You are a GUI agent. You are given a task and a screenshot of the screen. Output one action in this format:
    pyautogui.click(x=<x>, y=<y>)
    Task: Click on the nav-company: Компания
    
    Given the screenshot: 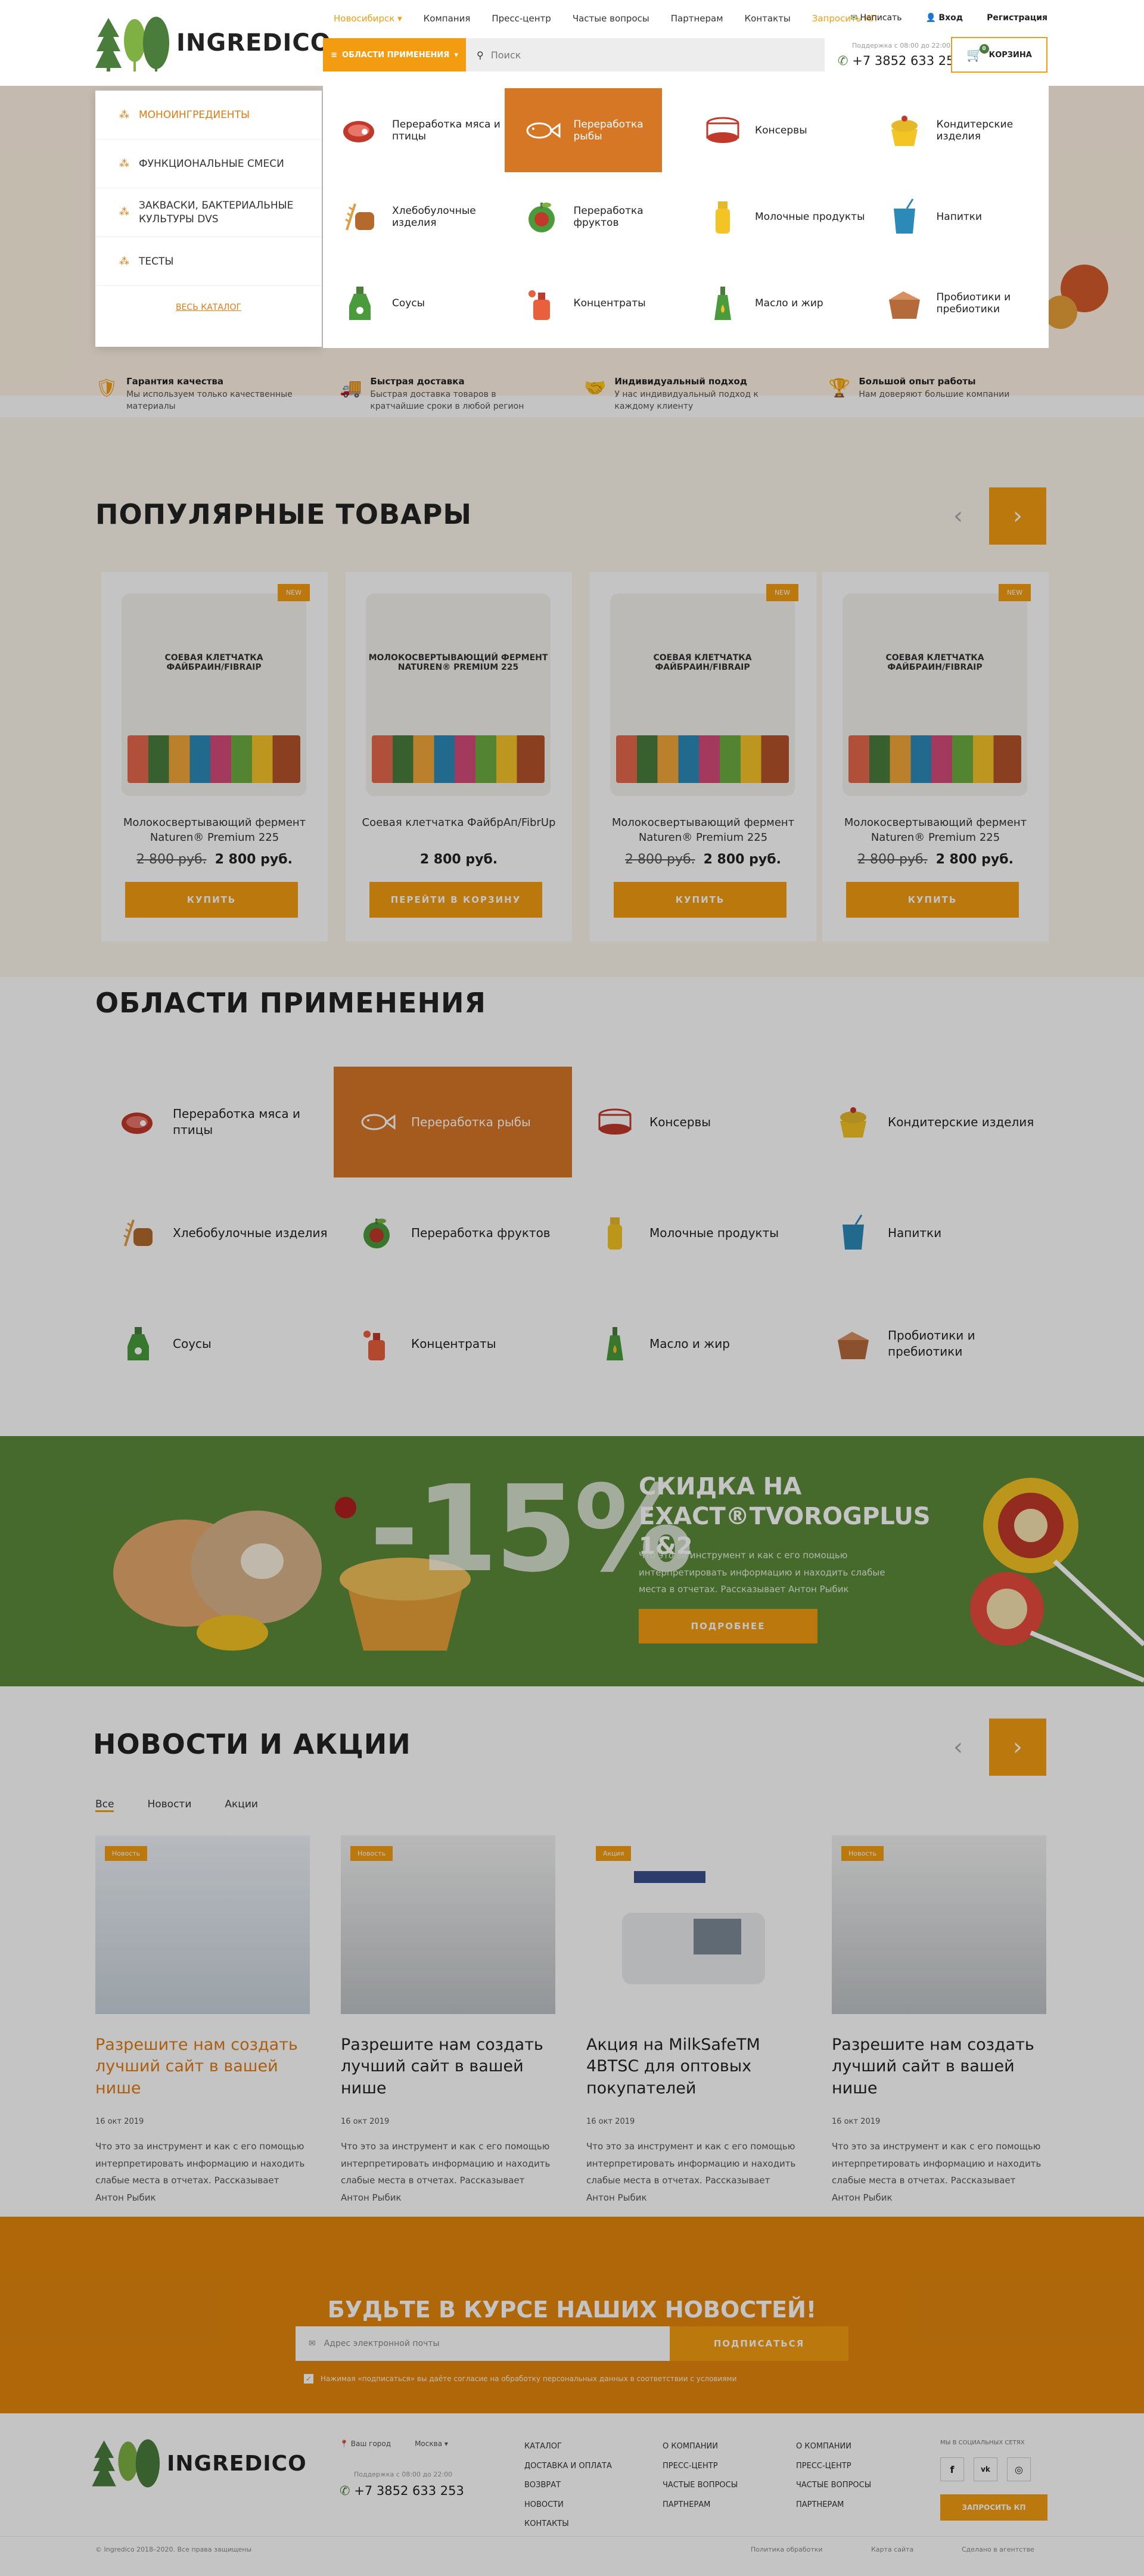 What is the action you would take?
    pyautogui.click(x=447, y=18)
    